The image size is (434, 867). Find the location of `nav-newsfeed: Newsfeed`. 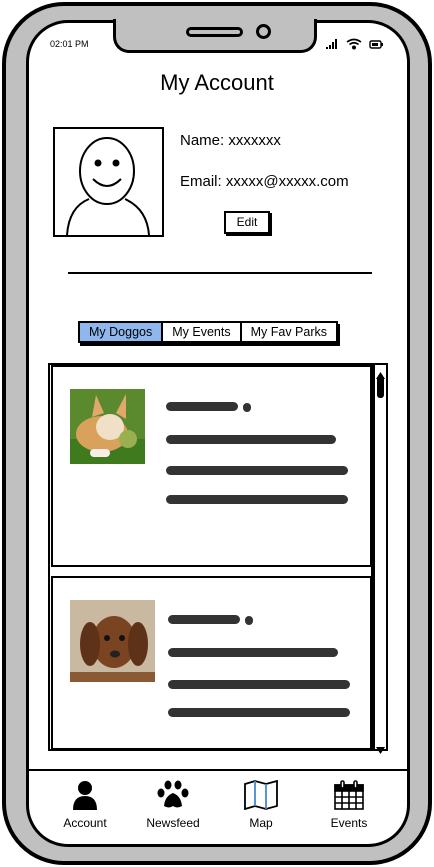

nav-newsfeed: Newsfeed is located at coordinates (173, 805).